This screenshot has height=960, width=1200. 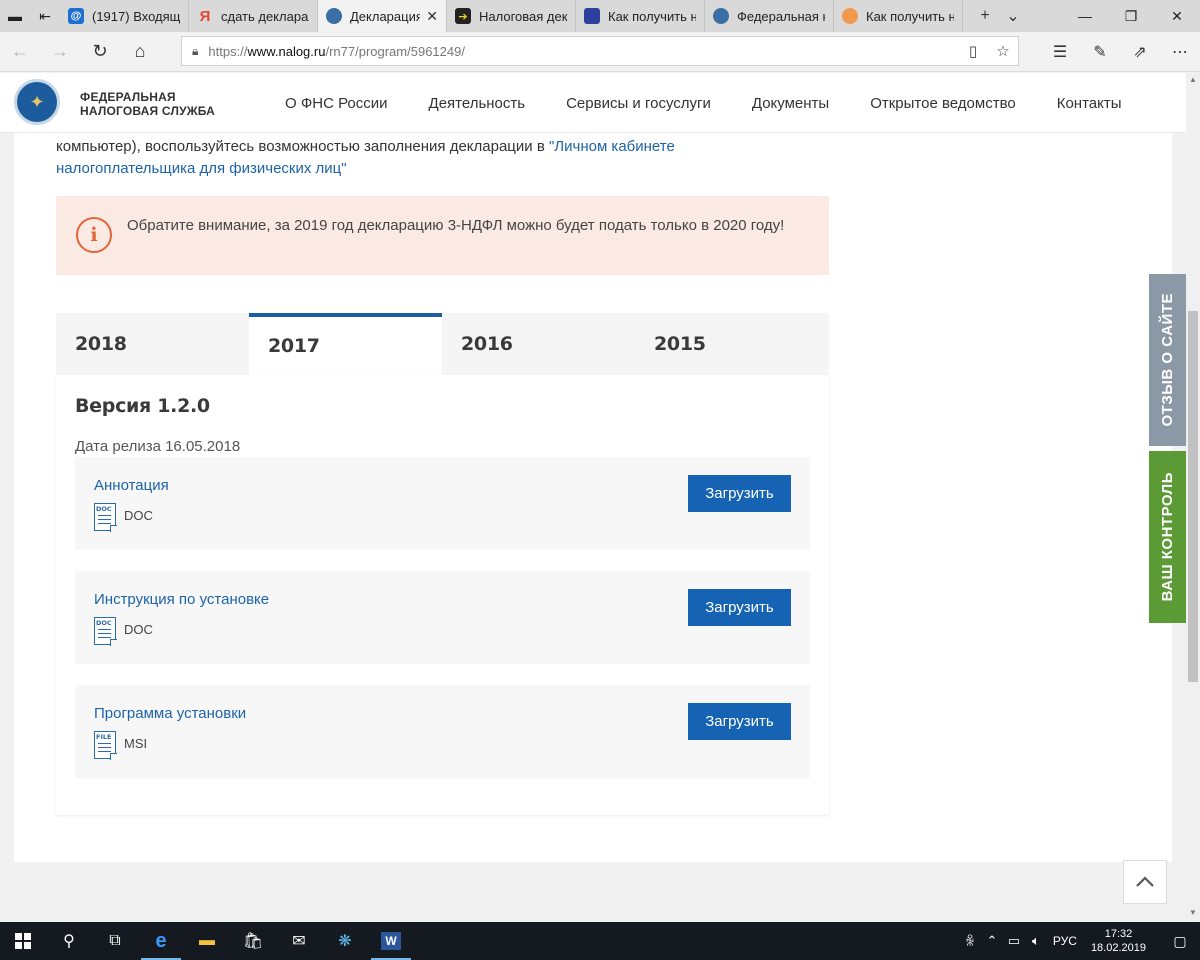 I want to click on nav-contacts: Контакты, so click(x=1089, y=103).